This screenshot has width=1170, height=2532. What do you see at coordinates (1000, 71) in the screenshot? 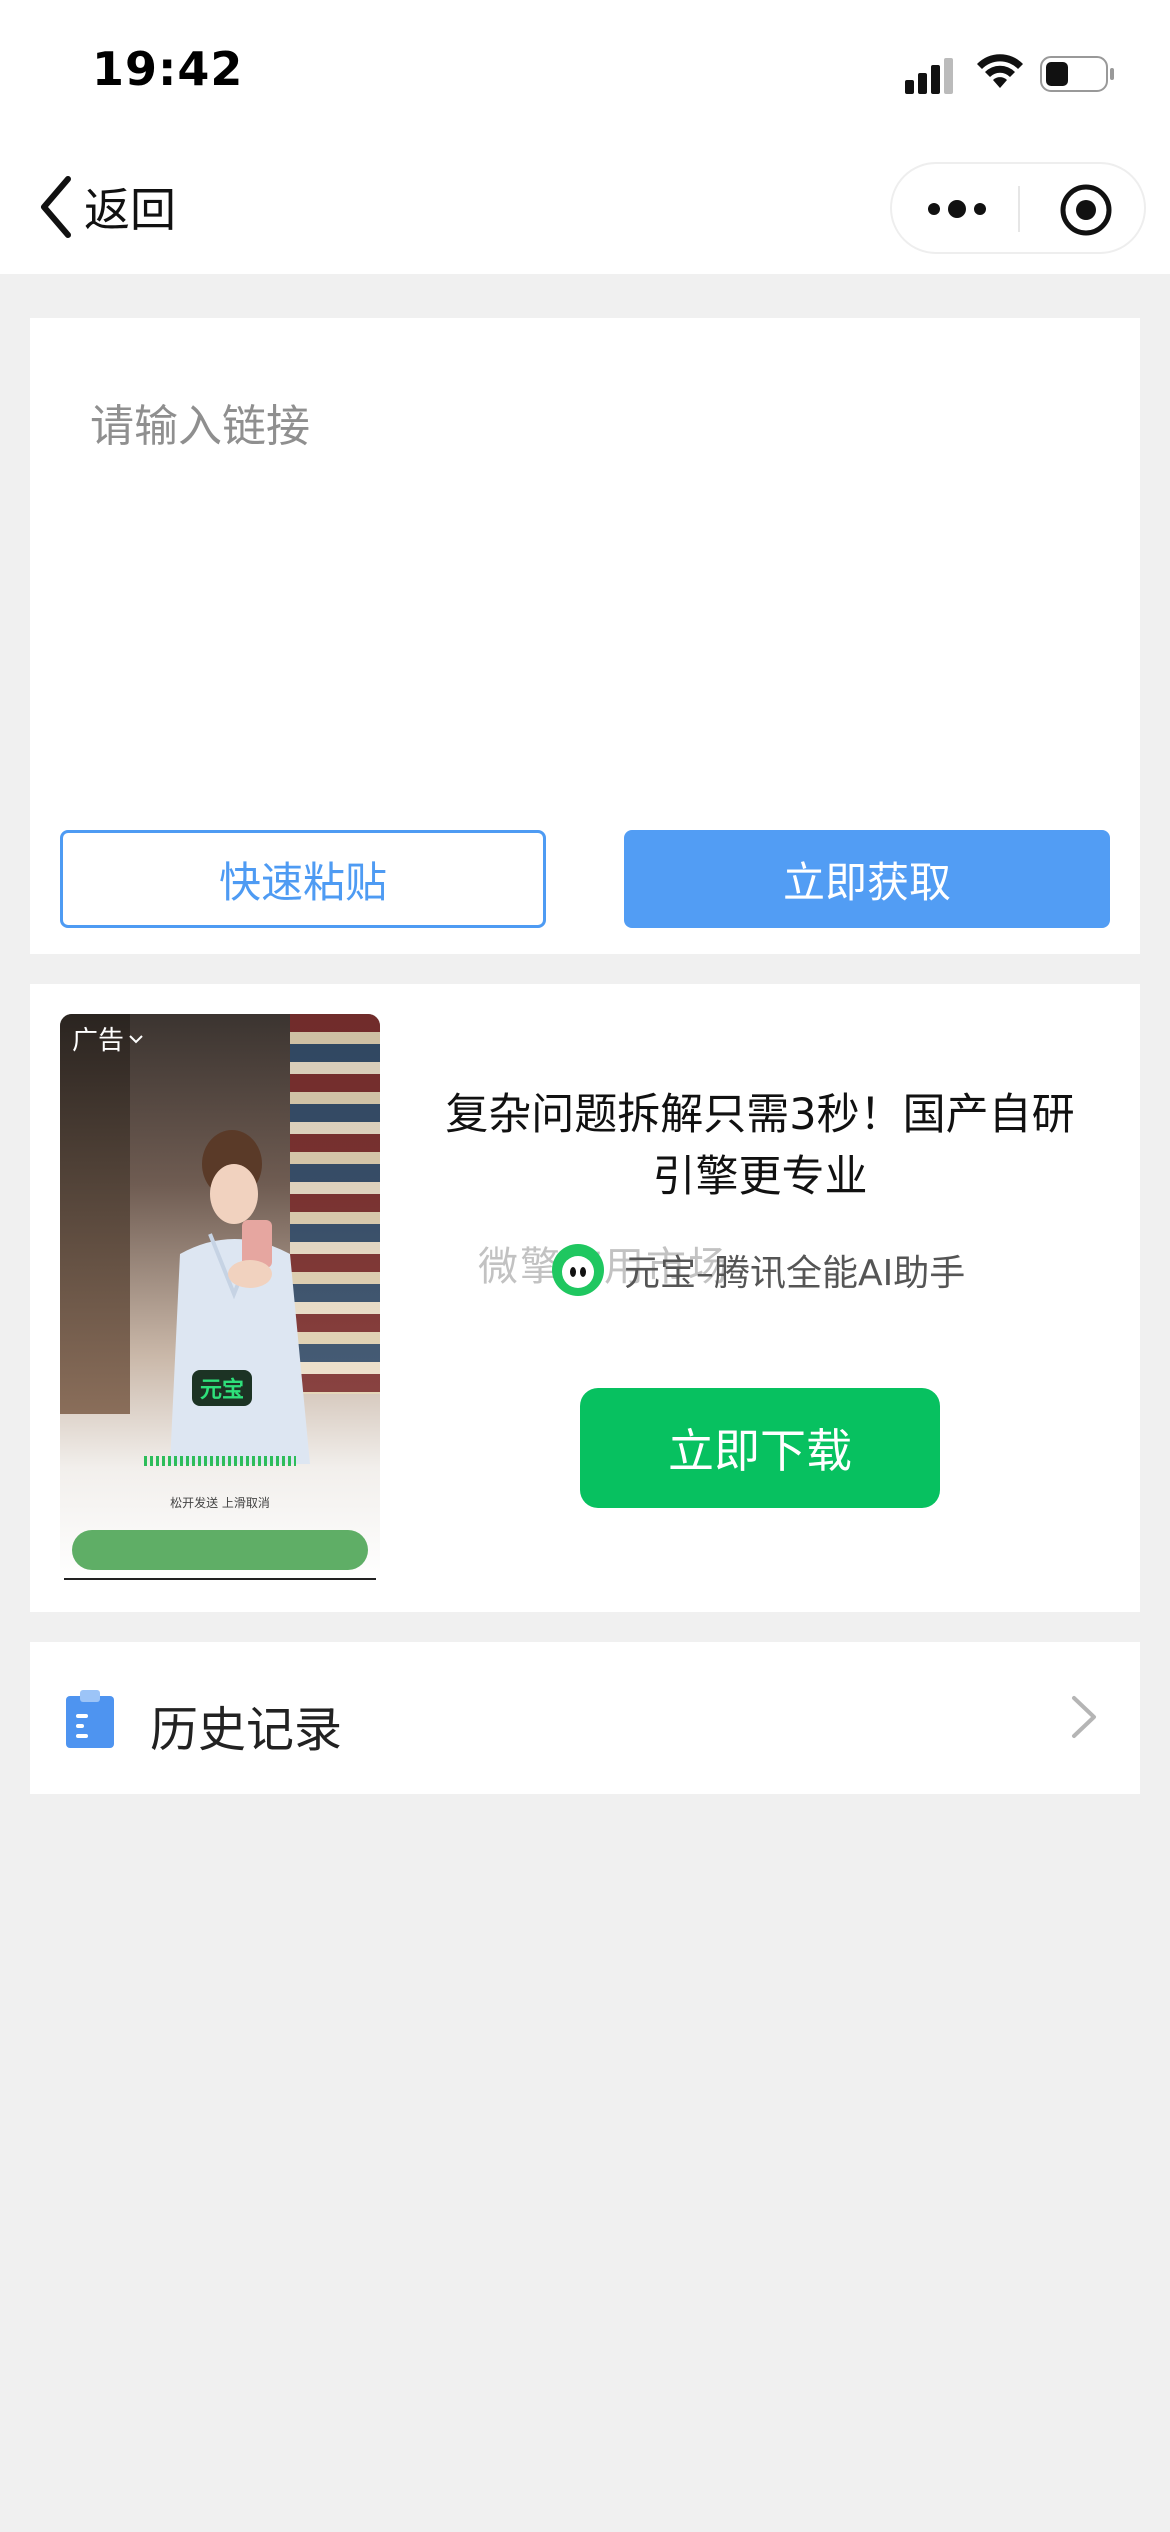
I see `wifi-icon` at bounding box center [1000, 71].